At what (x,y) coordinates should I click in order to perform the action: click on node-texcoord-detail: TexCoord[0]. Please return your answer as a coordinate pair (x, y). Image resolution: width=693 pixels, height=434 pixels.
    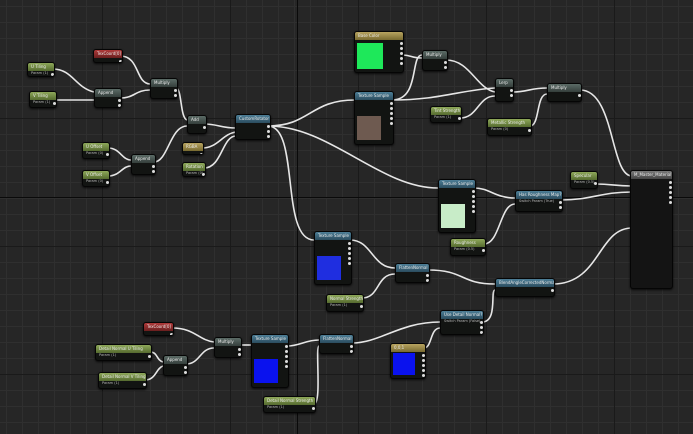
    Looking at the image, I should click on (158, 329).